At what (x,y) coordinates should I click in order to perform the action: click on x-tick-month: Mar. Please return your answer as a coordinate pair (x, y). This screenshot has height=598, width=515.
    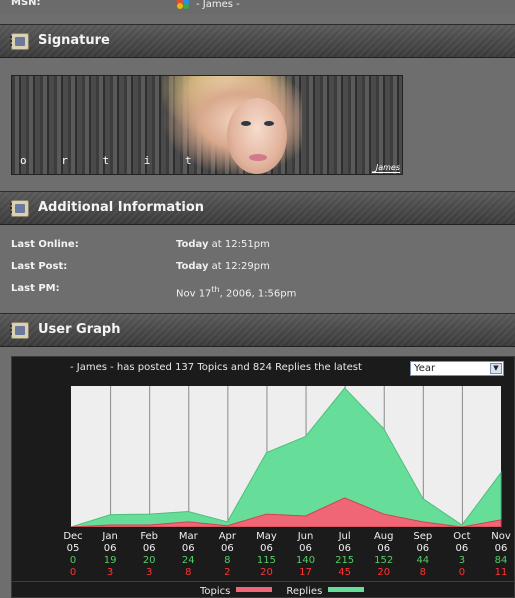
    Looking at the image, I should click on (189, 536).